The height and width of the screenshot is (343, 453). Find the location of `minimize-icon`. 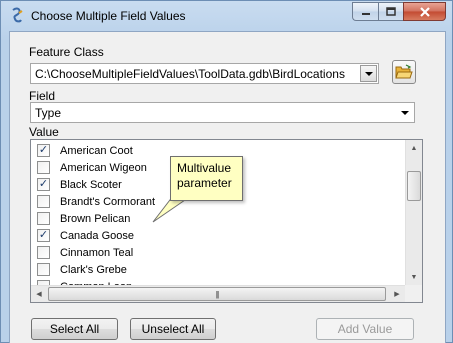

minimize-icon is located at coordinates (365, 13).